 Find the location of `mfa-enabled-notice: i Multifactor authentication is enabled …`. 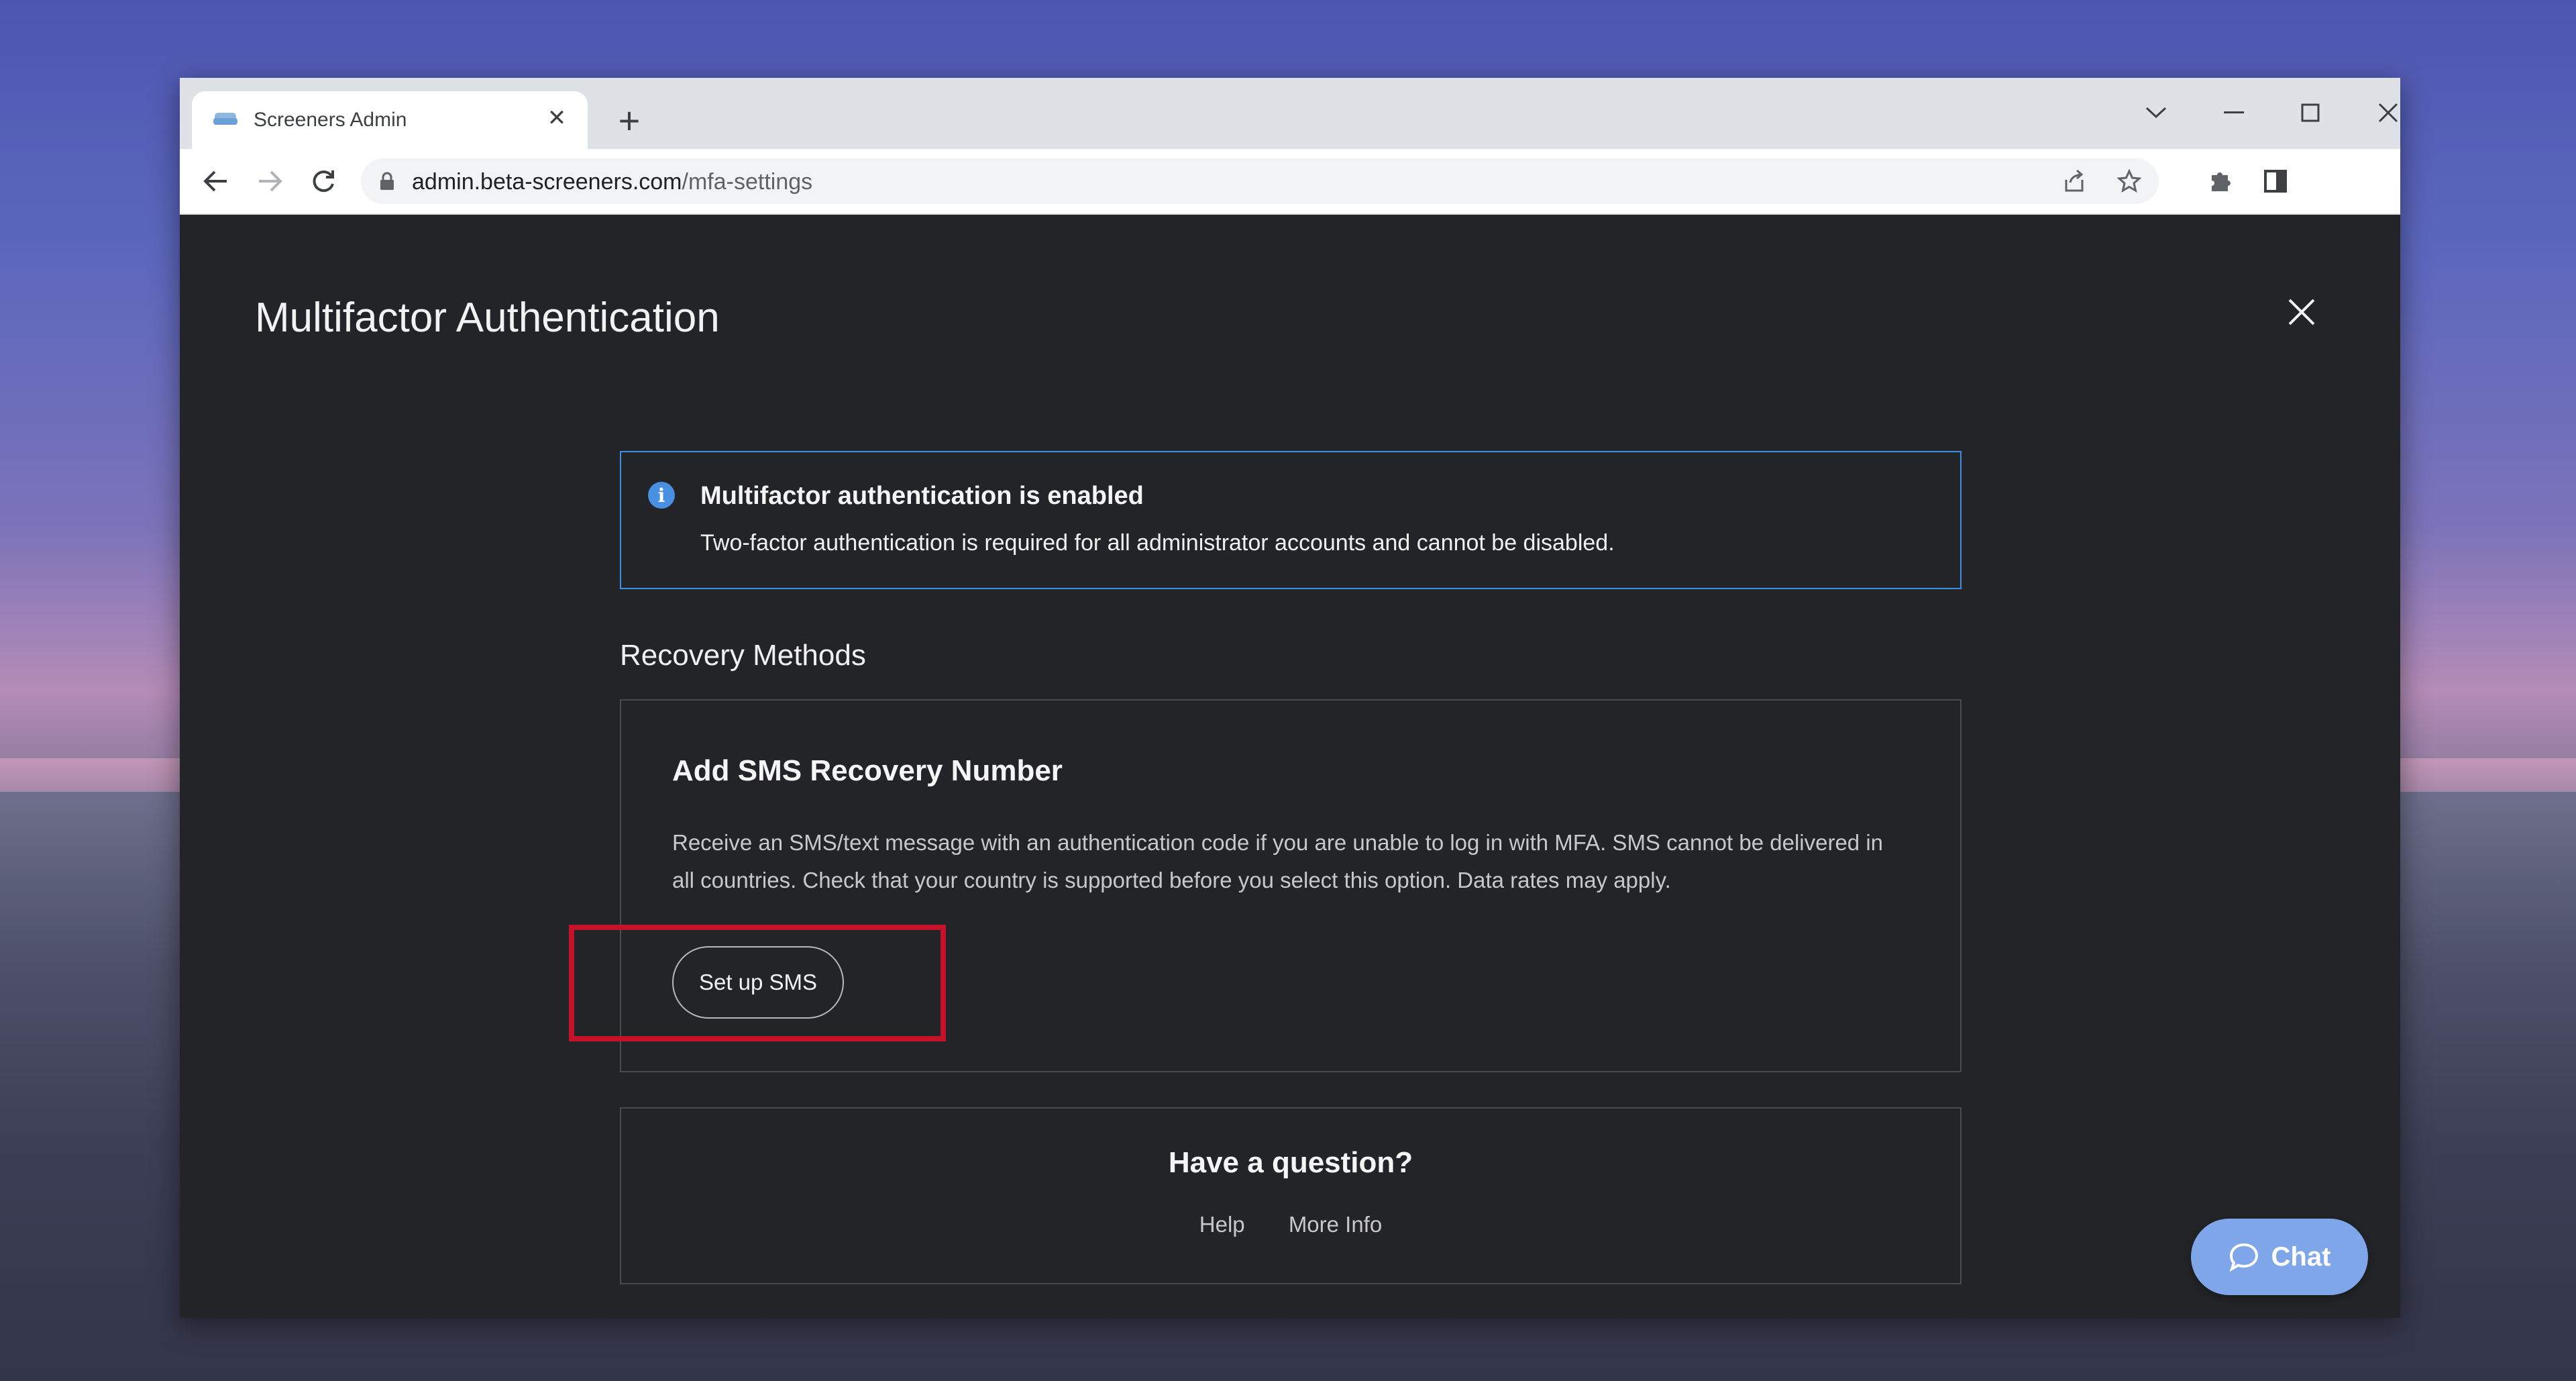

mfa-enabled-notice: i Multifactor authentication is enabled … is located at coordinates (1291, 520).